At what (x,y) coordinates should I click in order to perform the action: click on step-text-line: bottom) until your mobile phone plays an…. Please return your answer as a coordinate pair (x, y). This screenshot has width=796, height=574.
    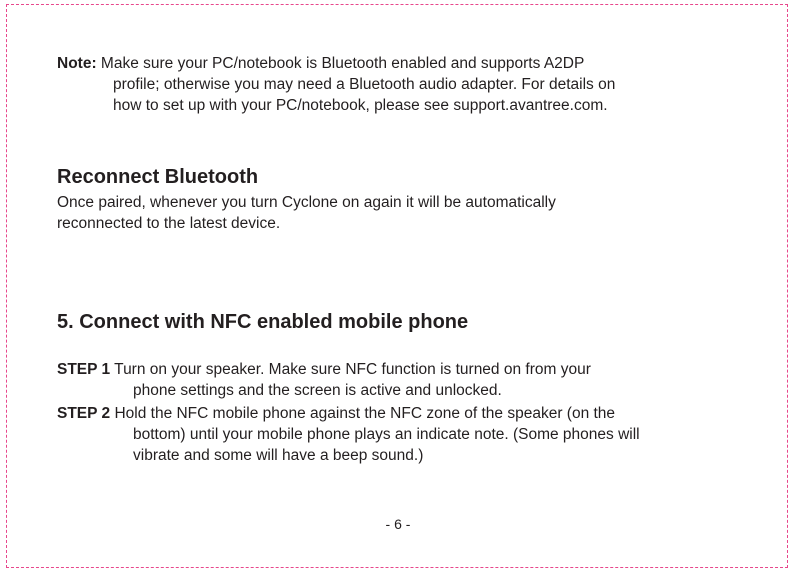
    Looking at the image, I should click on (386, 434).